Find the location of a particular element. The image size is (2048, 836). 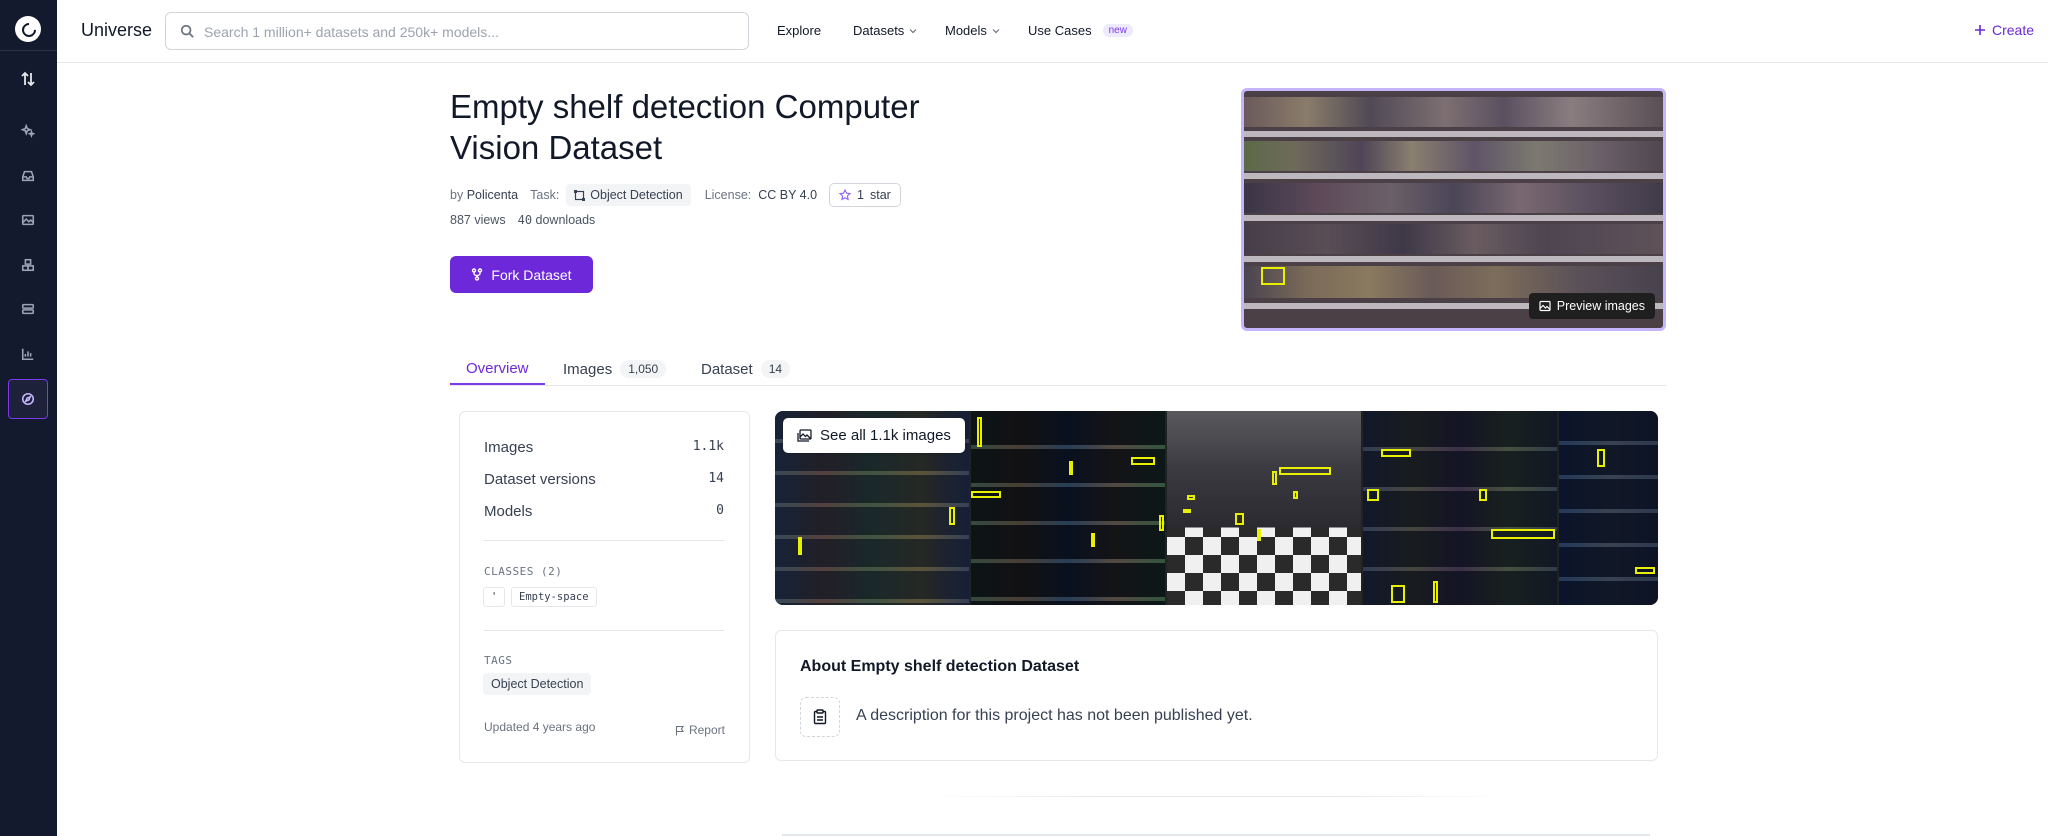

class-chip: Empty-space is located at coordinates (554, 597).